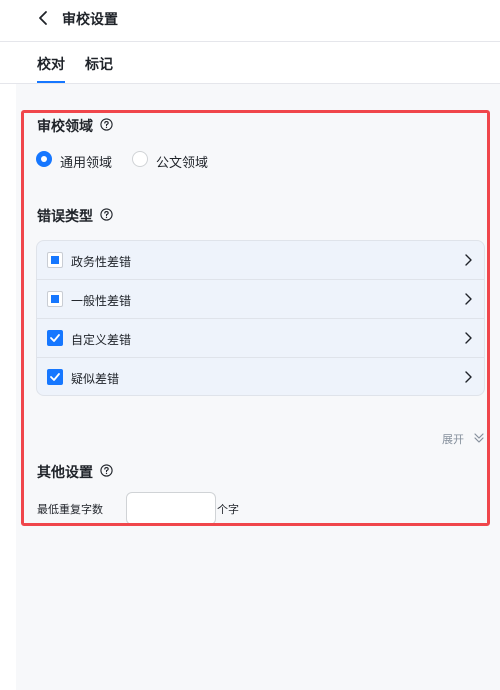 This screenshot has width=500, height=690. What do you see at coordinates (99, 64) in the screenshot?
I see `tab-mark: 标记` at bounding box center [99, 64].